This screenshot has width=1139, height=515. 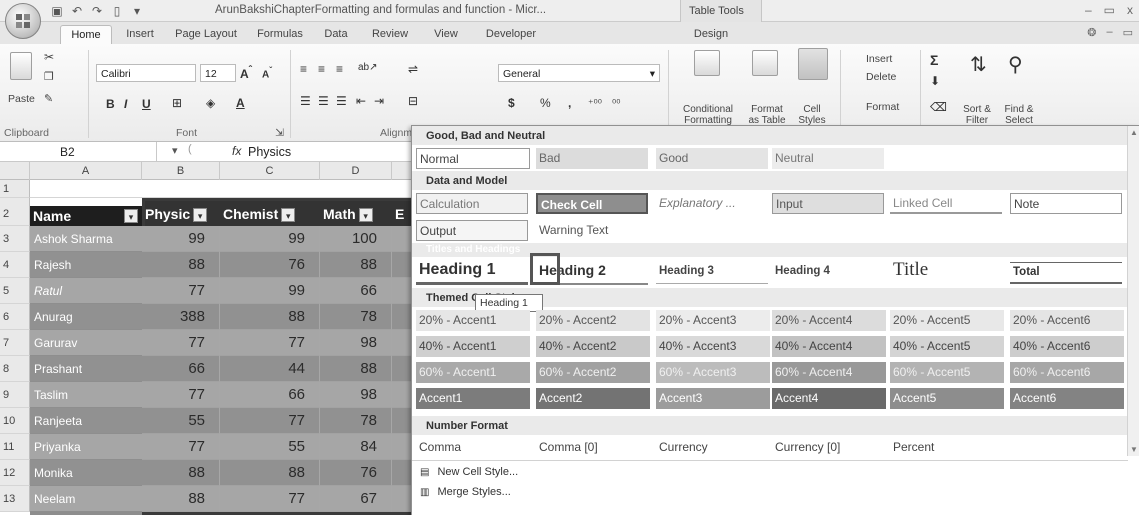 I want to click on format-as-table-icon, so click(x=765, y=63).